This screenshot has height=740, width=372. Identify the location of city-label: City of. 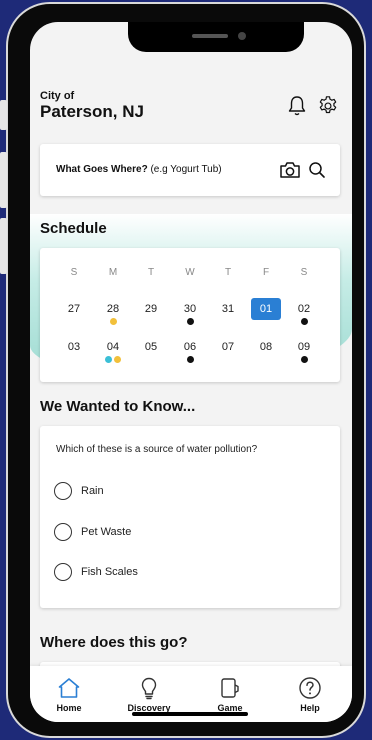
(57, 96).